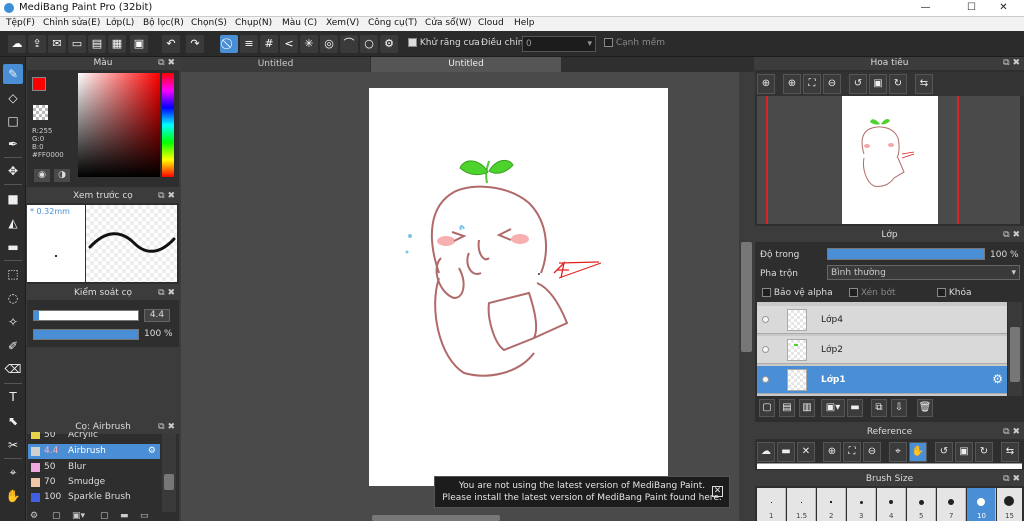 This screenshot has width=1024, height=521. I want to click on close-window-button: ✕, so click(1003, 8).